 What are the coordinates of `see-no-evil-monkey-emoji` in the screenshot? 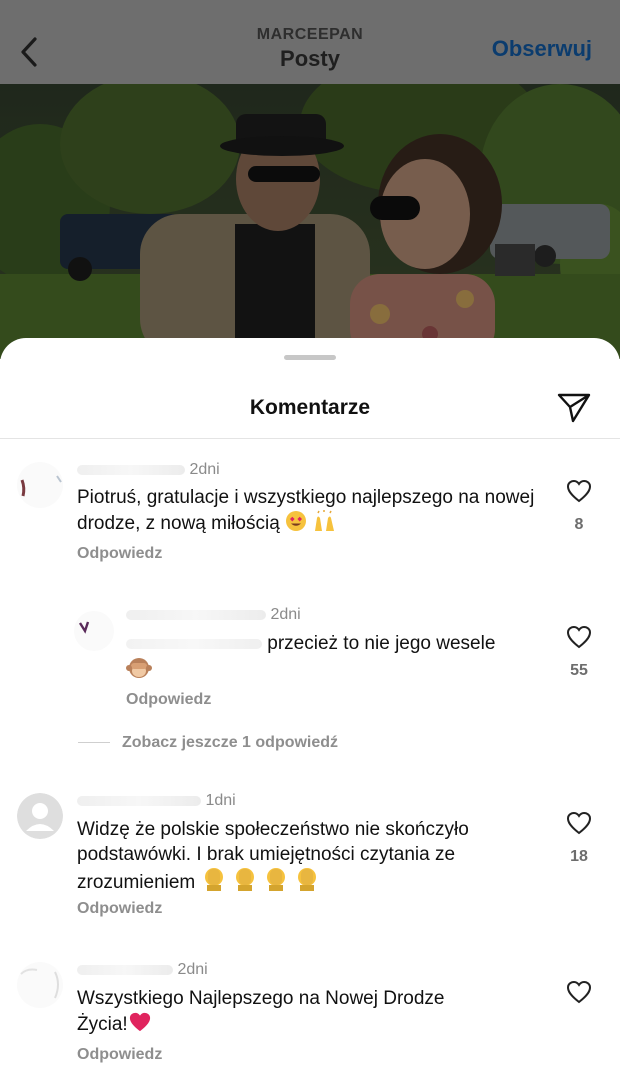 It's located at (139, 668).